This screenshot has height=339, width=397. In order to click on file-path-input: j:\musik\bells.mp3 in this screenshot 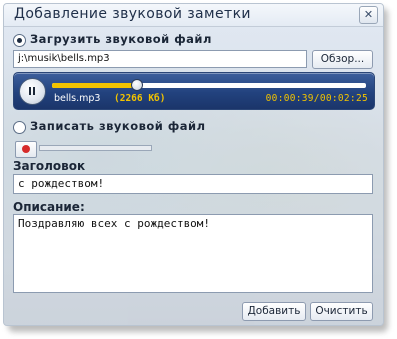, I will do `click(160, 59)`.